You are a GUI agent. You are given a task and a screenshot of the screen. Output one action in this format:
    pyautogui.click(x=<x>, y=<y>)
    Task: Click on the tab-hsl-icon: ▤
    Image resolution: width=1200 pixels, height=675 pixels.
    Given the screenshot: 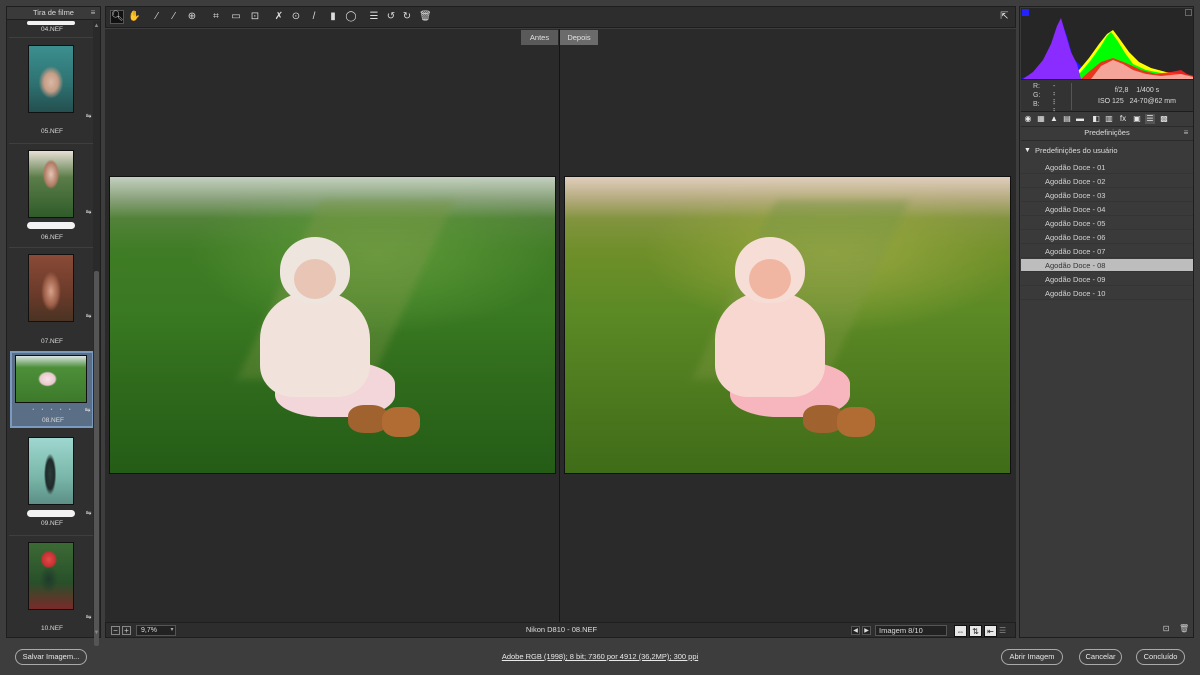 What is the action you would take?
    pyautogui.click(x=1067, y=119)
    